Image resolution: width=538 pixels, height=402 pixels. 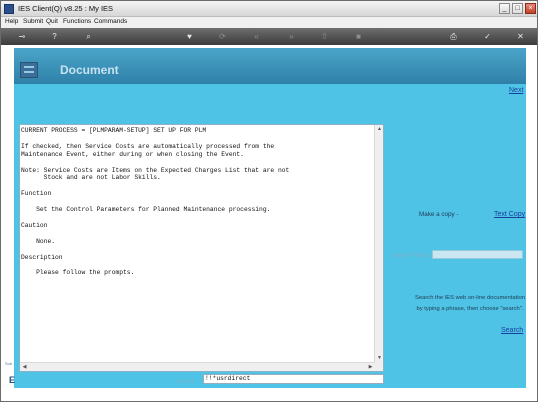 What do you see at coordinates (270, 66) in the screenshot?
I see `document-header: Document` at bounding box center [270, 66].